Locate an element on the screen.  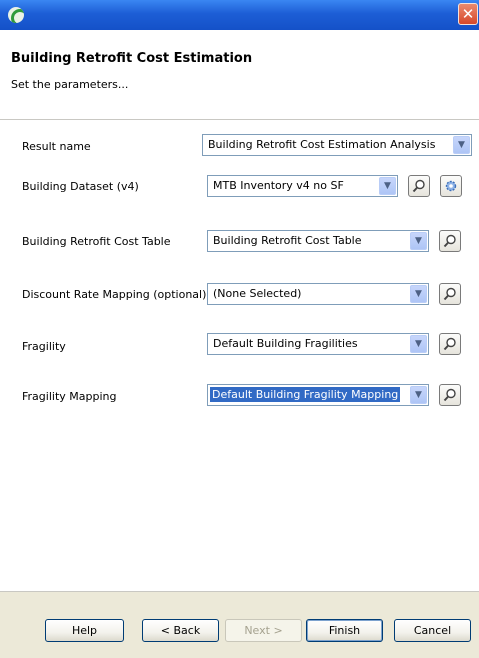
retrofit-cost-table-combo: Building Retrofit Cost Table ▼ is located at coordinates (318, 241).